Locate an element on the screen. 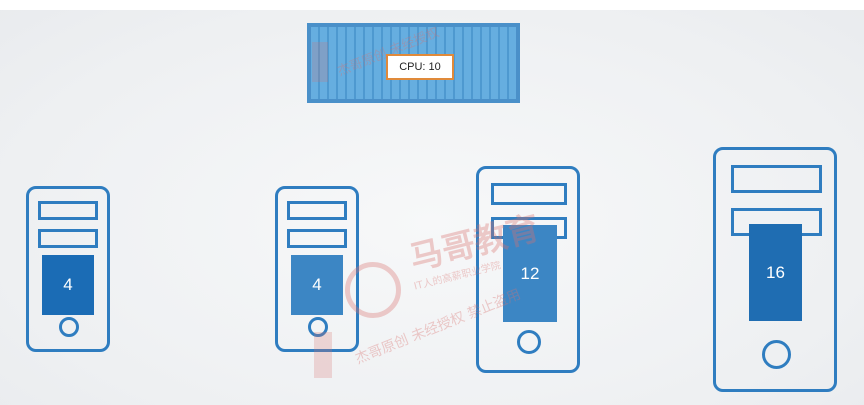  node-3: 12 is located at coordinates (528, 269).